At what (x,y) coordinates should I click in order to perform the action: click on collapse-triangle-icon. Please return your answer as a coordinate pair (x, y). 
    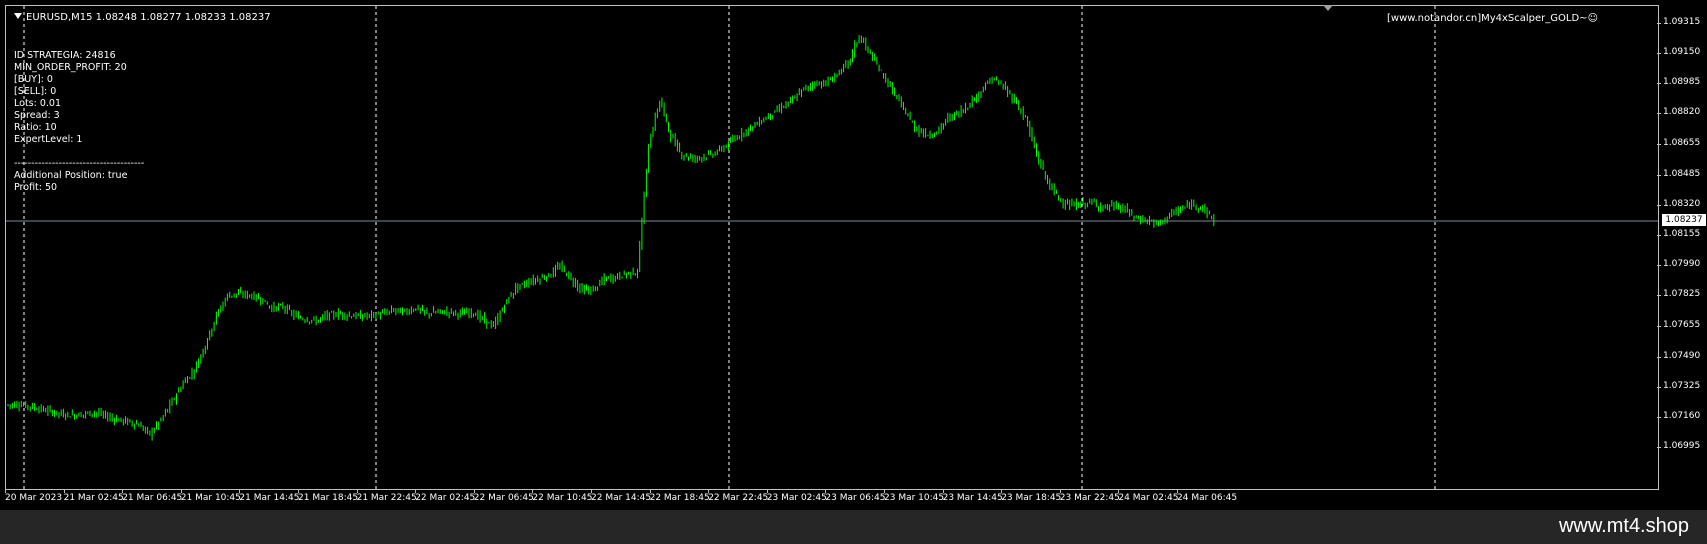
    Looking at the image, I should click on (18, 16).